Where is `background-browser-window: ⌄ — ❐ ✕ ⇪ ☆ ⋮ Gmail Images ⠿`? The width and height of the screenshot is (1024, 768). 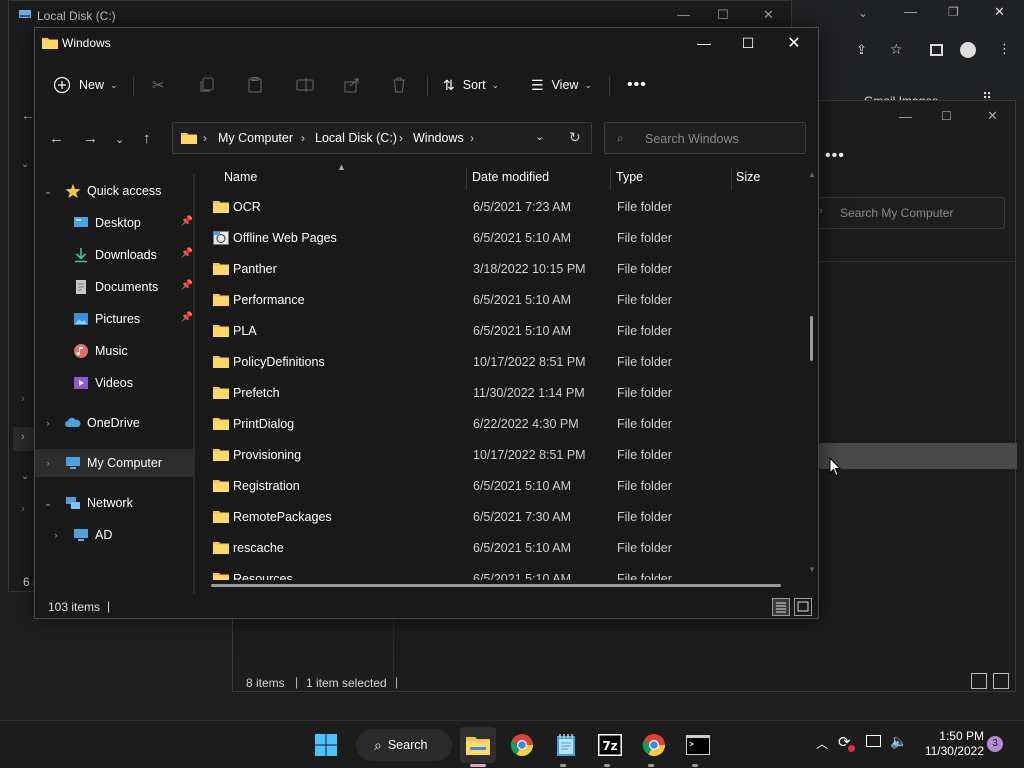
background-browser-window: ⌄ — ❐ ✕ ⇪ ☆ ⋮ Gmail Images ⠿ is located at coordinates (908, 54).